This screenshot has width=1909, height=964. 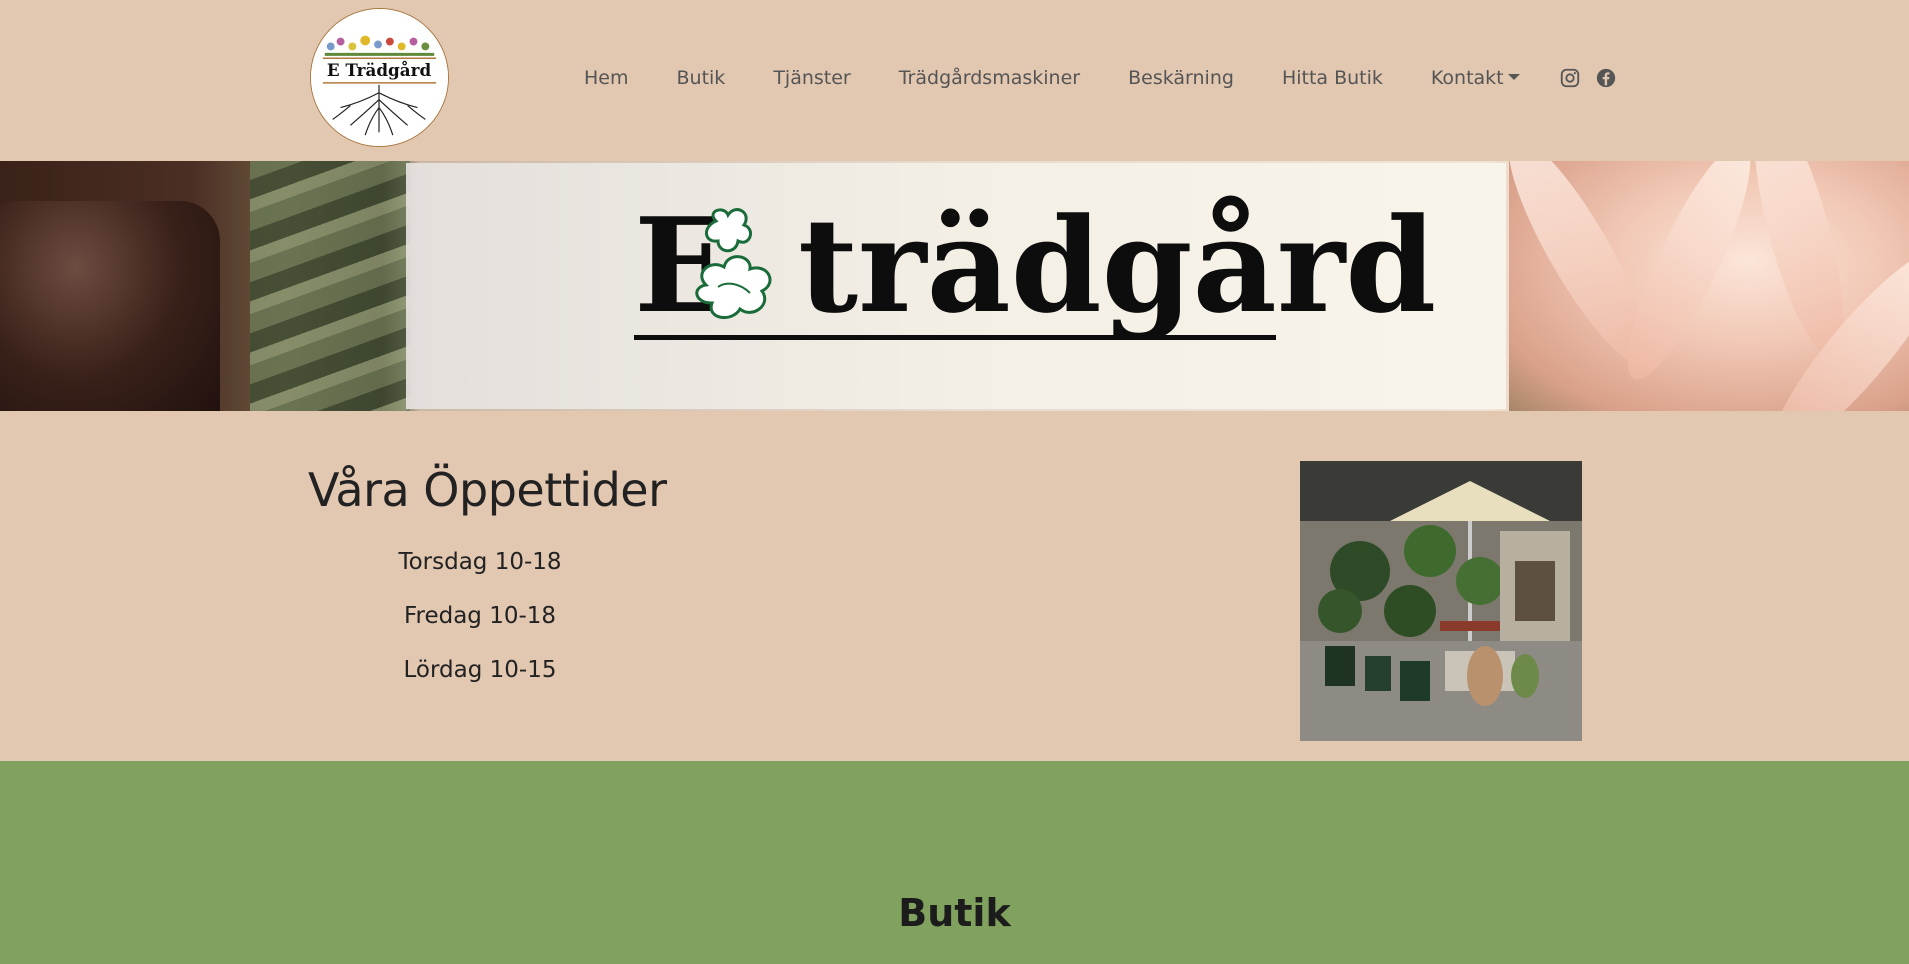 I want to click on opening-hours-list: Torsdag 10-18 Fredag 10-18 Lördag 10-15, so click(x=480, y=630).